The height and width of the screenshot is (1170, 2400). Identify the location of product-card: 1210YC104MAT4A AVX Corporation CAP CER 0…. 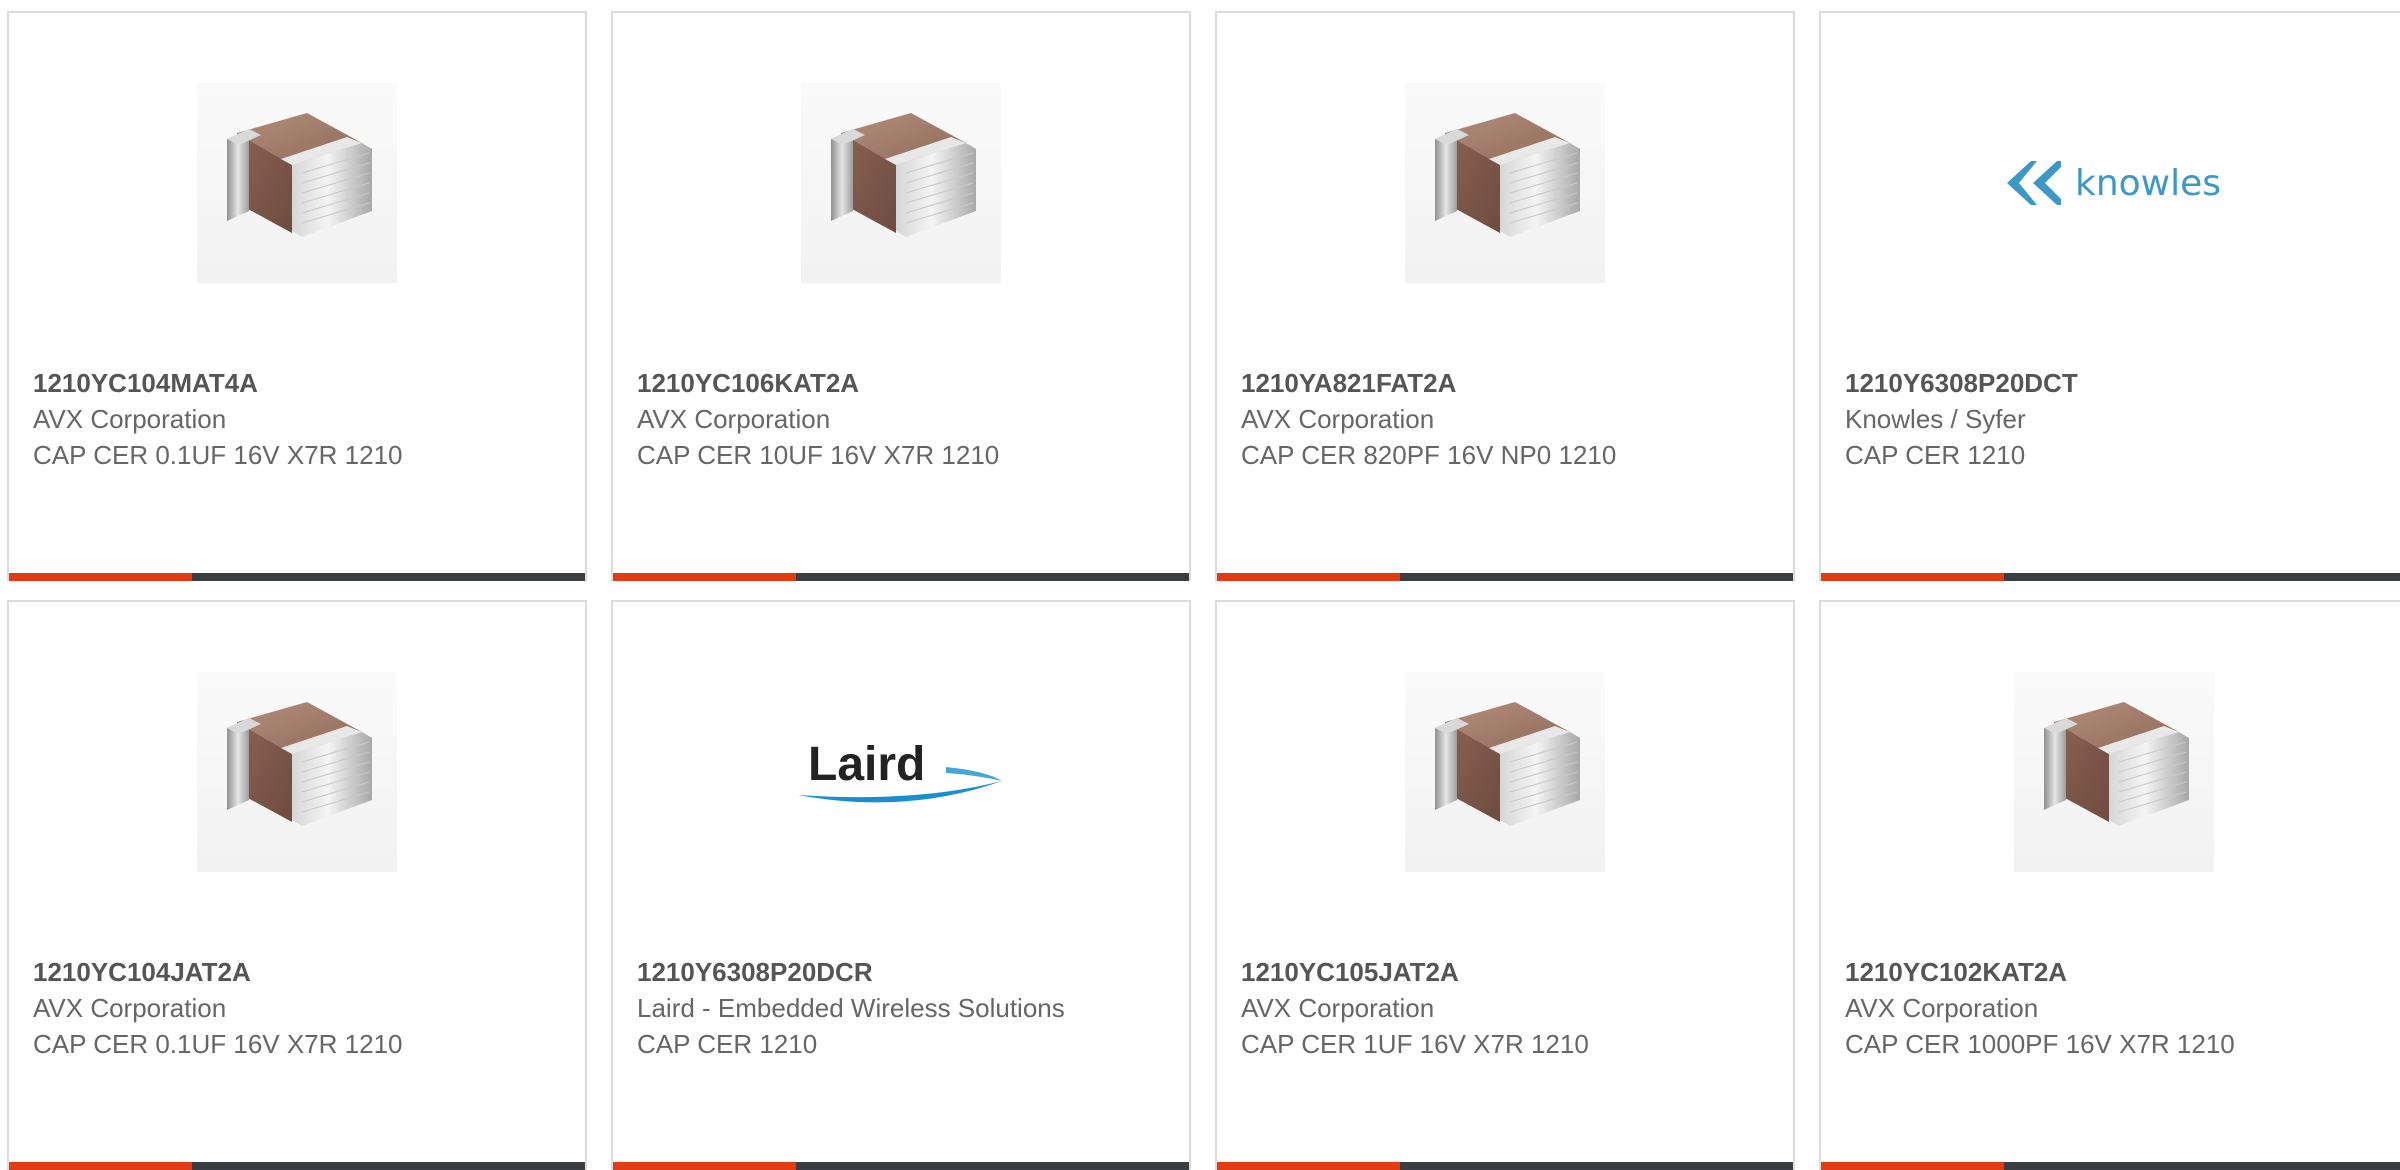
(297, 296).